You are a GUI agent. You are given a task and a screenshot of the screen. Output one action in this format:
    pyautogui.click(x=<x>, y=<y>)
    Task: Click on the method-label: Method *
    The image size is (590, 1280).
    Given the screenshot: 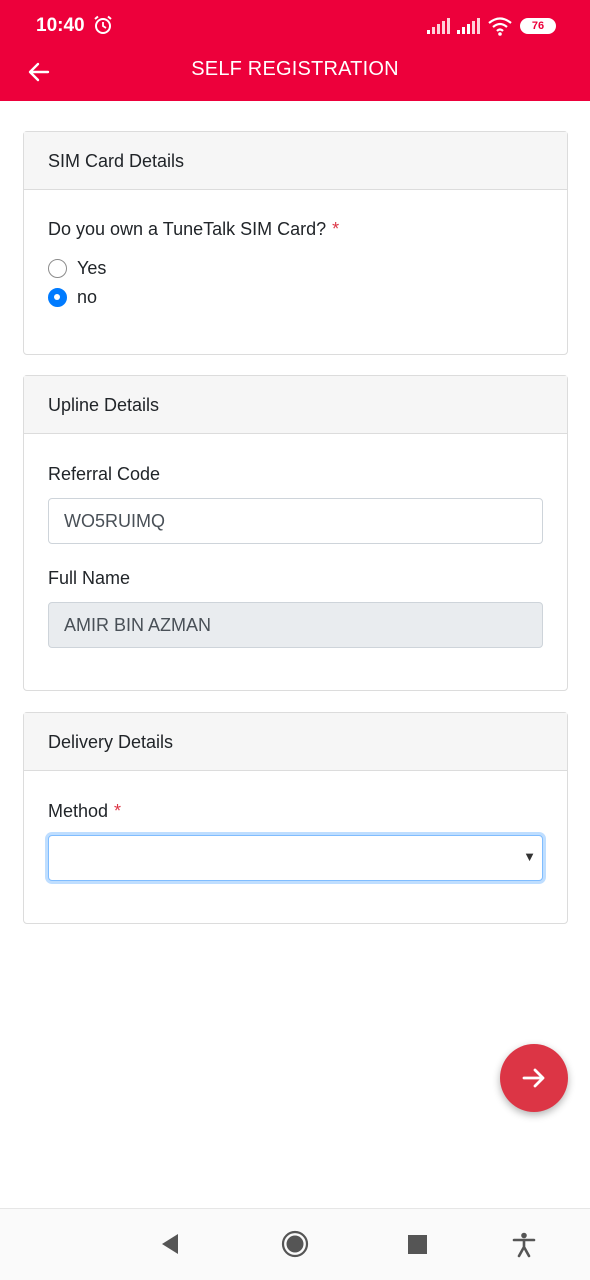 What is the action you would take?
    pyautogui.click(x=84, y=811)
    